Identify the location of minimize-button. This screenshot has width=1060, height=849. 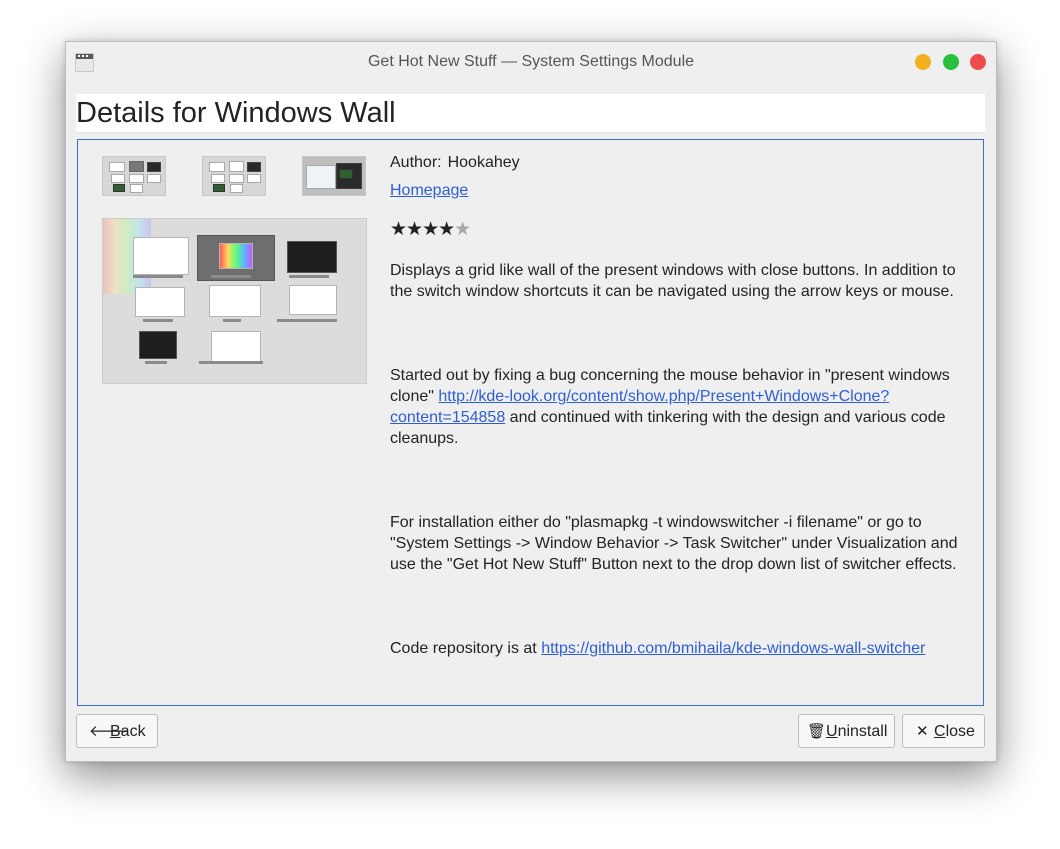
(923, 62).